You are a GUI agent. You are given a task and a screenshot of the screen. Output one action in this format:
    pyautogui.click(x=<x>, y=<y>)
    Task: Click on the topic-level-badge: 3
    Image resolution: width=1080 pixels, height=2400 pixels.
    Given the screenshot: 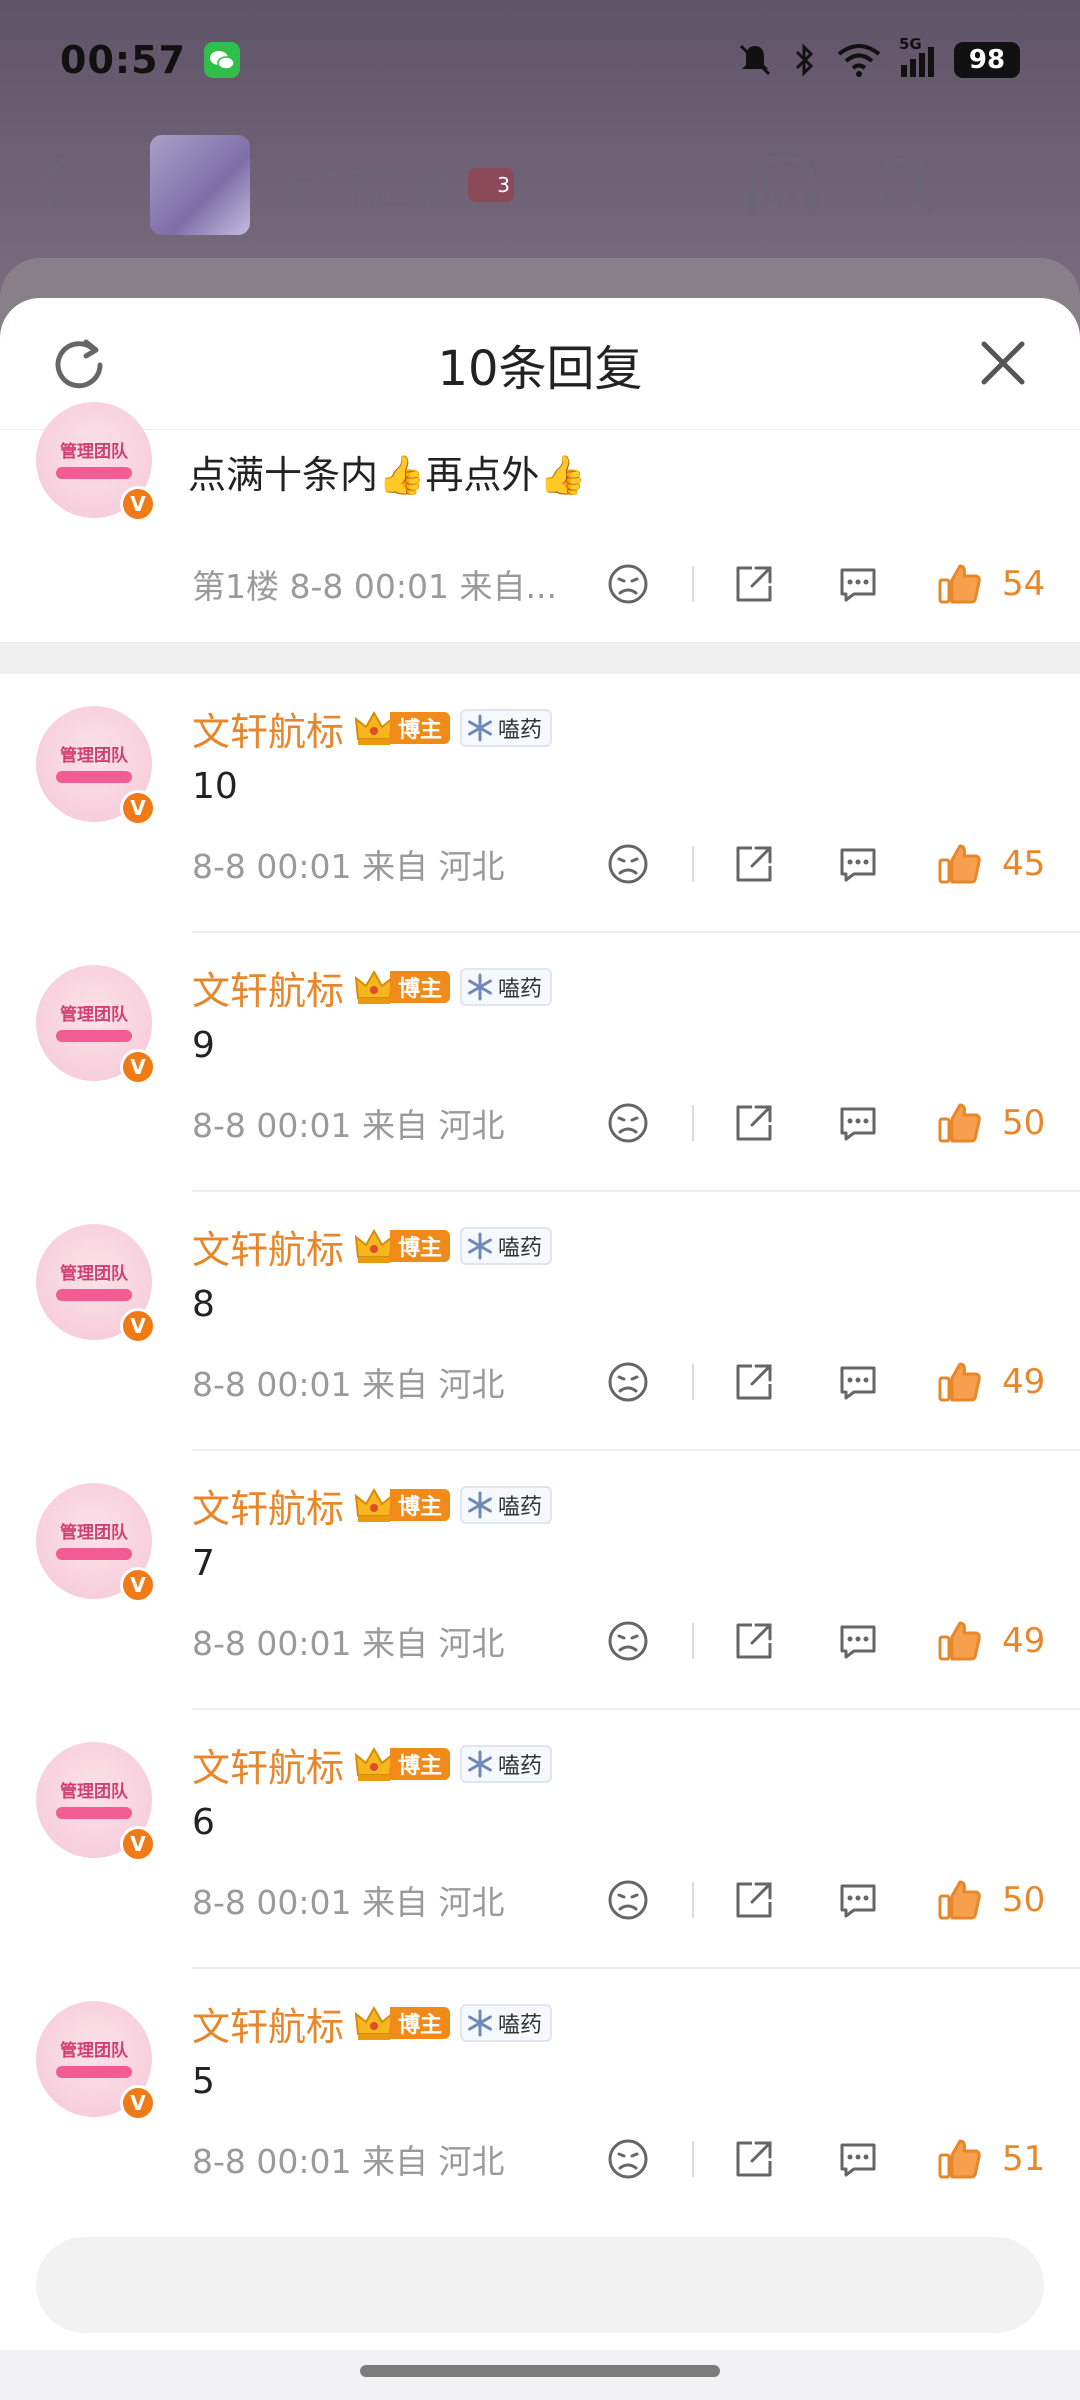 What is the action you would take?
    pyautogui.click(x=491, y=185)
    